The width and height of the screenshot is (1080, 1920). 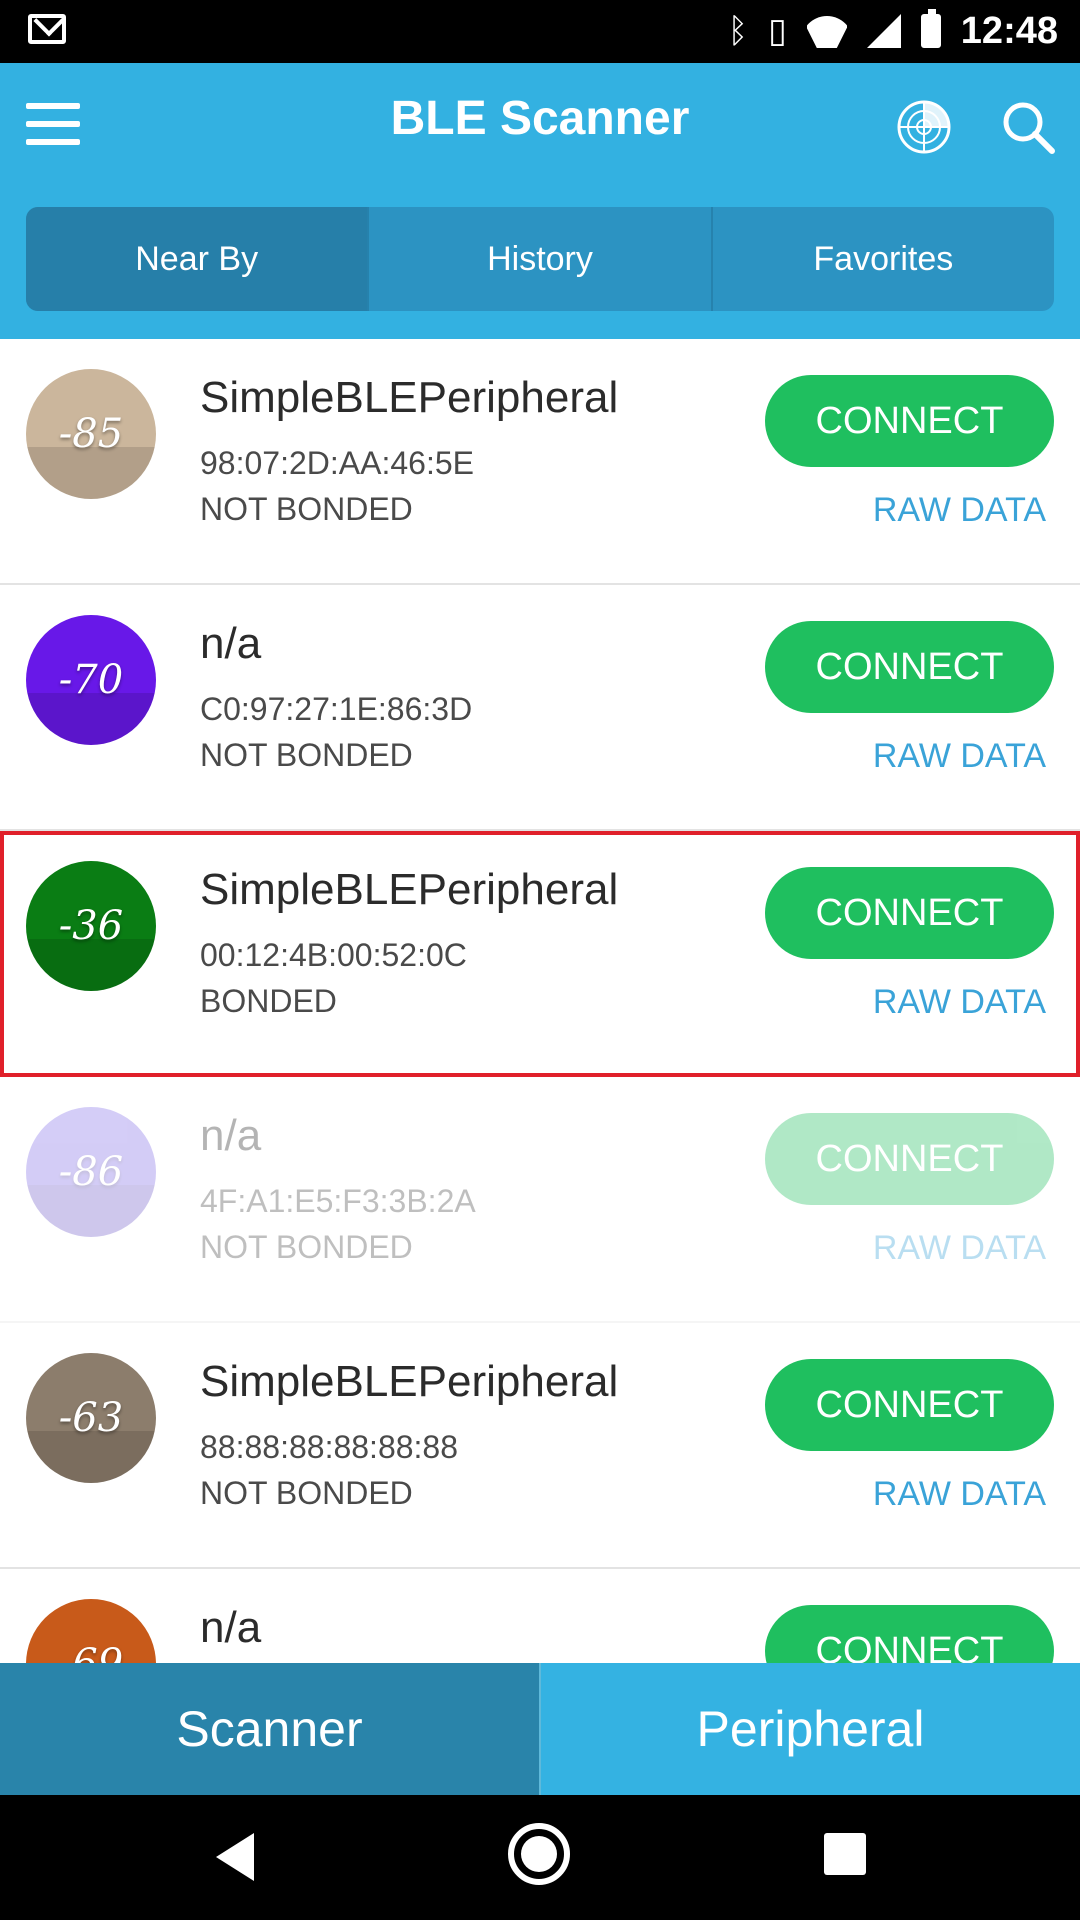 What do you see at coordinates (1028, 127) in the screenshot?
I see `search-icon` at bounding box center [1028, 127].